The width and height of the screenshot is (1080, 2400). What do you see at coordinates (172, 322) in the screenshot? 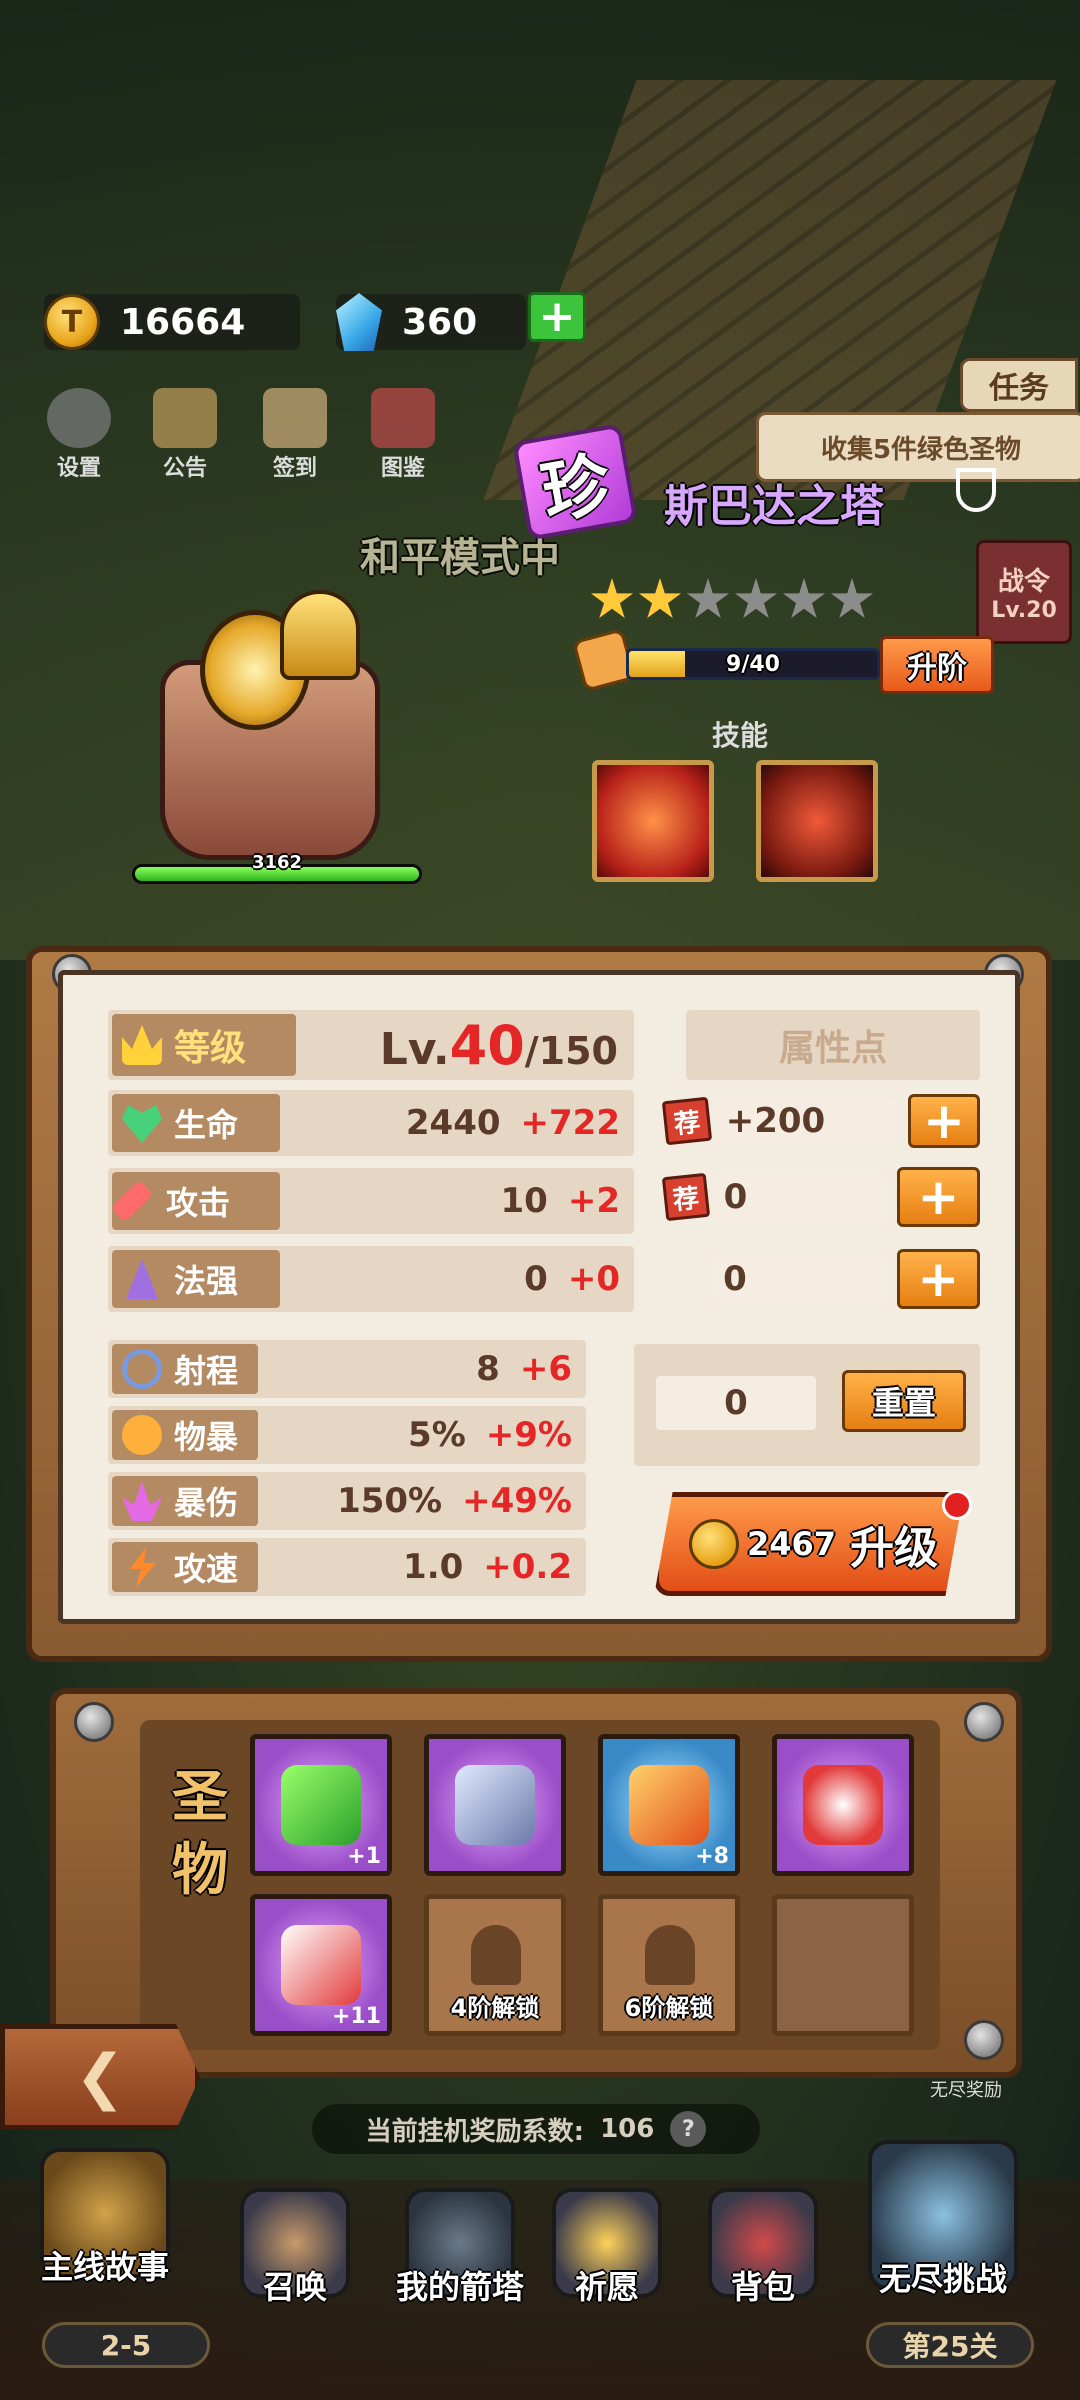
I see `gold-counter: T 16664` at bounding box center [172, 322].